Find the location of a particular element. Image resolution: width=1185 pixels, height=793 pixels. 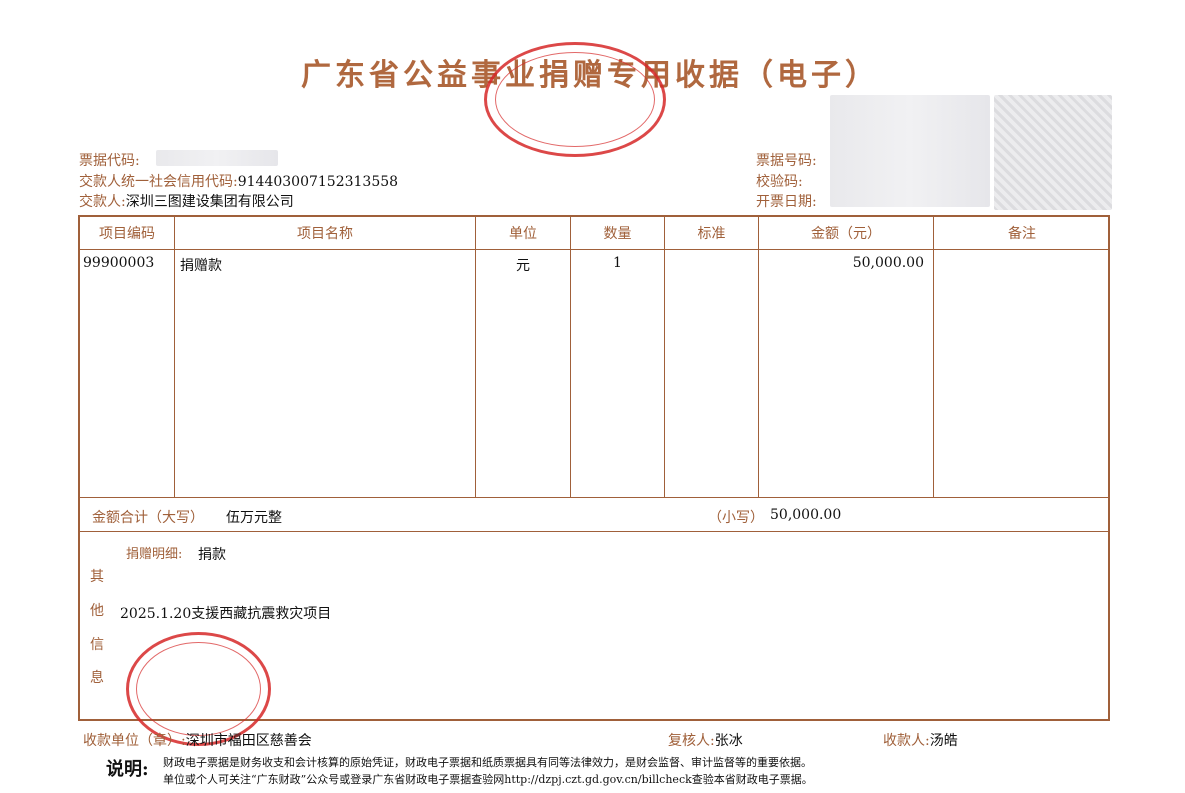

receiver-value: 深圳市福田区慈善会 is located at coordinates (248, 741).